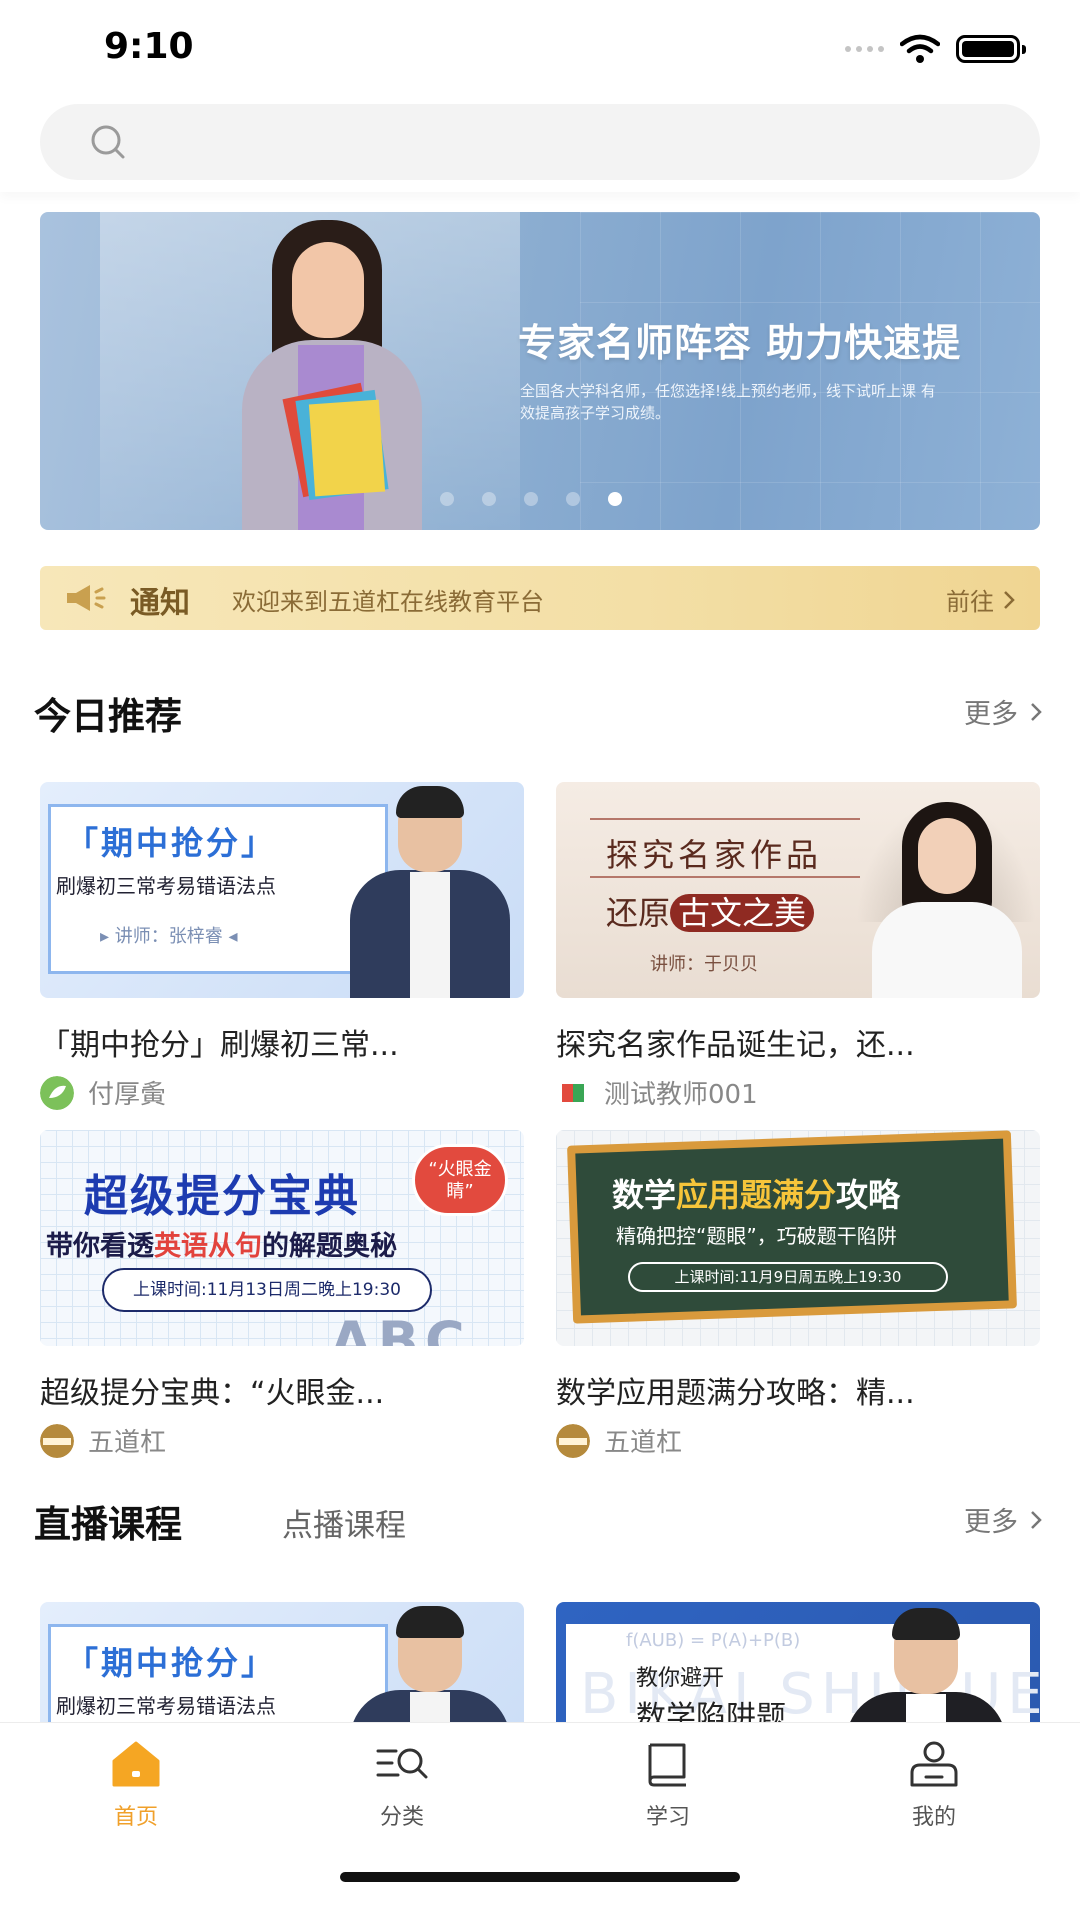 Image resolution: width=1080 pixels, height=1920 pixels. I want to click on thumb-headline: 教你避开, so click(680, 1678).